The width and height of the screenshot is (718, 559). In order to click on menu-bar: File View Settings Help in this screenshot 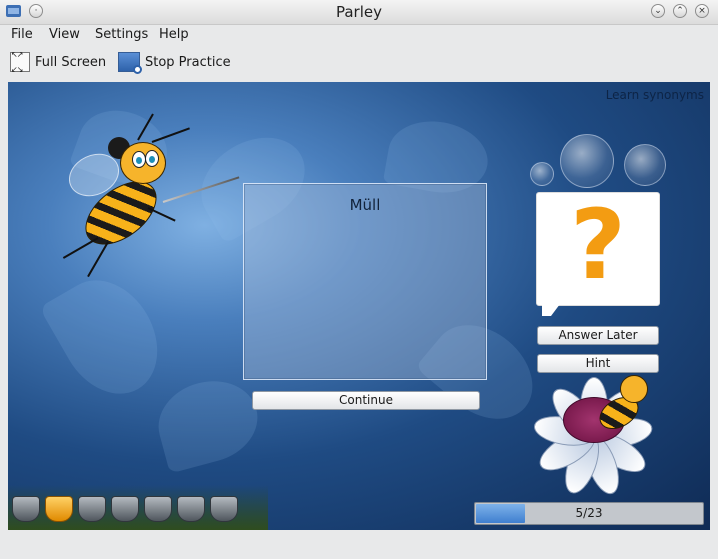, I will do `click(359, 35)`.